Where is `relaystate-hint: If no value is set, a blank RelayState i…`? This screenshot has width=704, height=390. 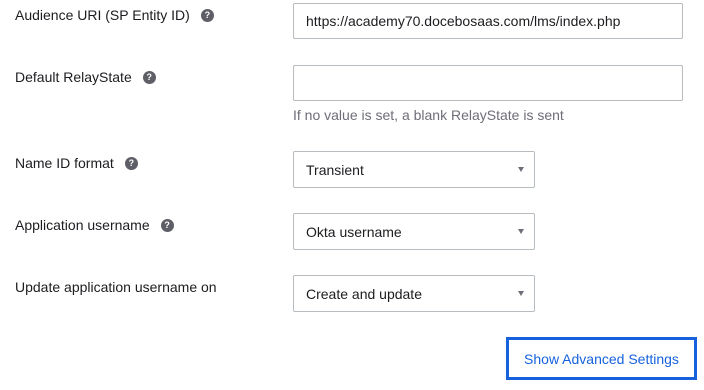
relaystate-hint: If no value is set, a blank RelayState i… is located at coordinates (428, 115).